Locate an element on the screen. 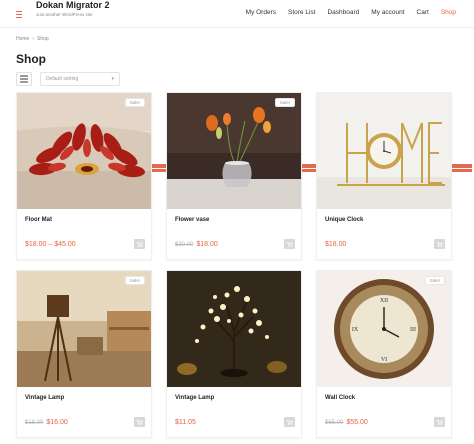  current-price: $18.00 – $45.00 is located at coordinates (50, 244).